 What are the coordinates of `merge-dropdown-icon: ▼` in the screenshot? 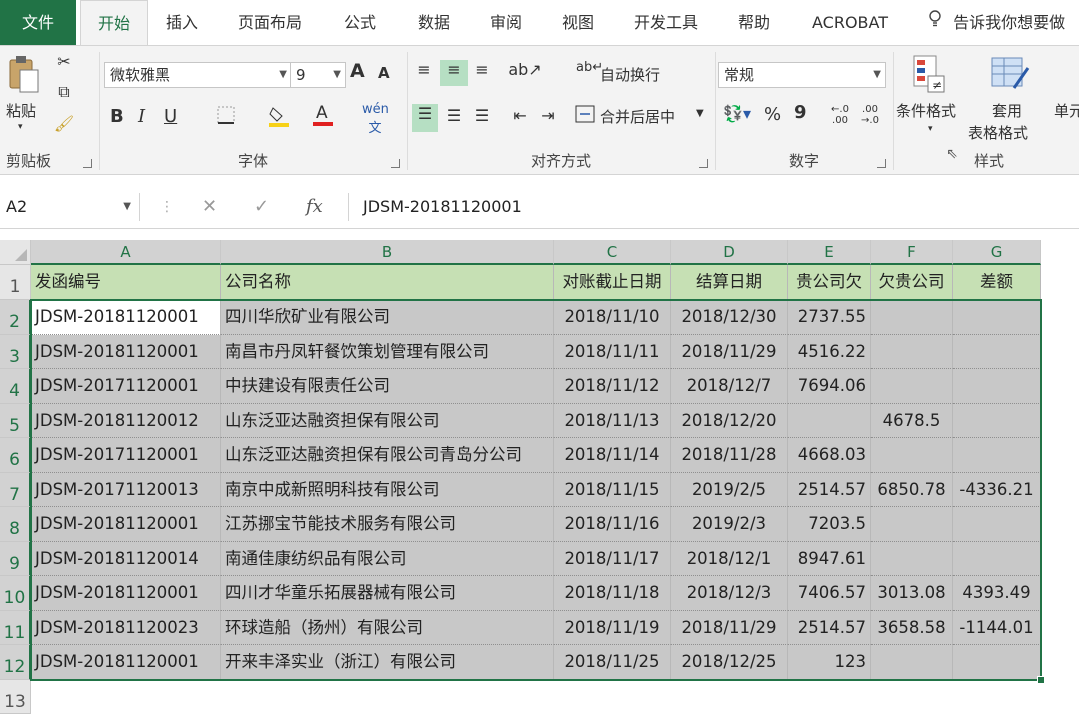 It's located at (700, 113).